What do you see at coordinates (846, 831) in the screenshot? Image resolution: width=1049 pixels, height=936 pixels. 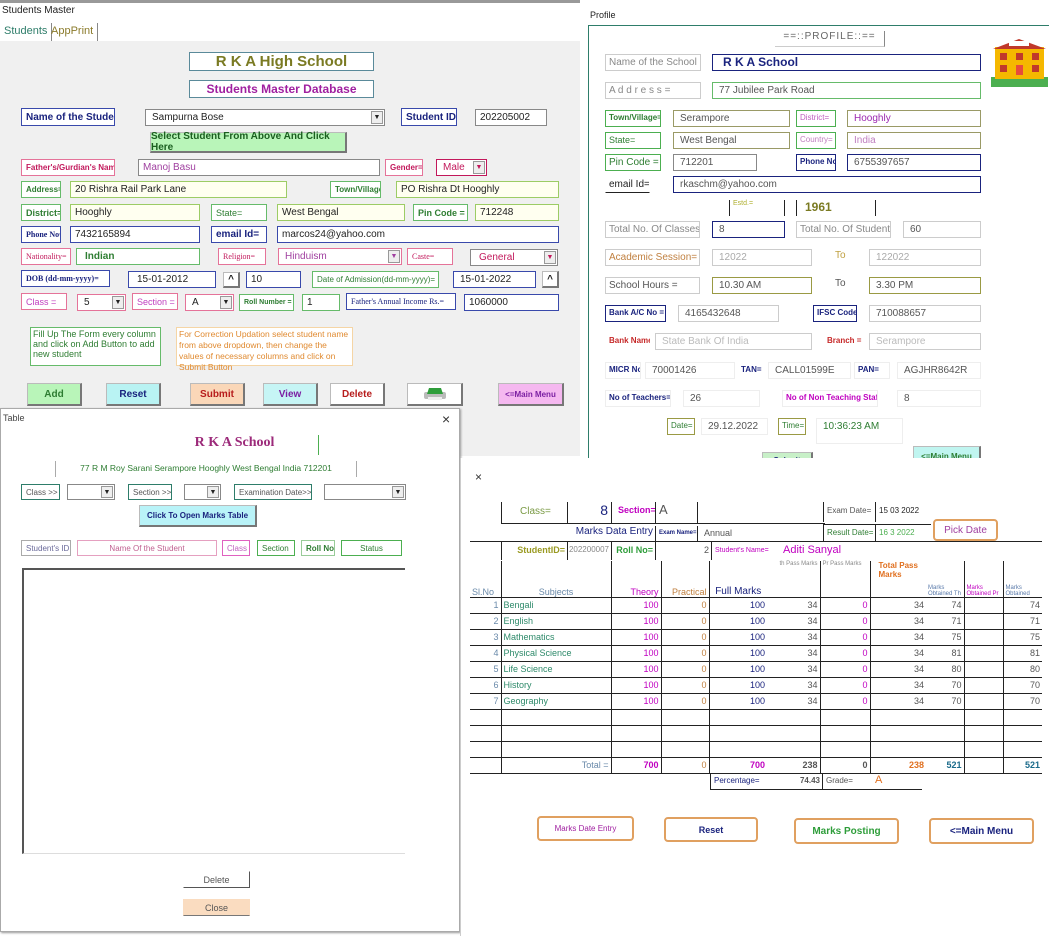 I see `marks-posting-button: Marks Posting` at bounding box center [846, 831].